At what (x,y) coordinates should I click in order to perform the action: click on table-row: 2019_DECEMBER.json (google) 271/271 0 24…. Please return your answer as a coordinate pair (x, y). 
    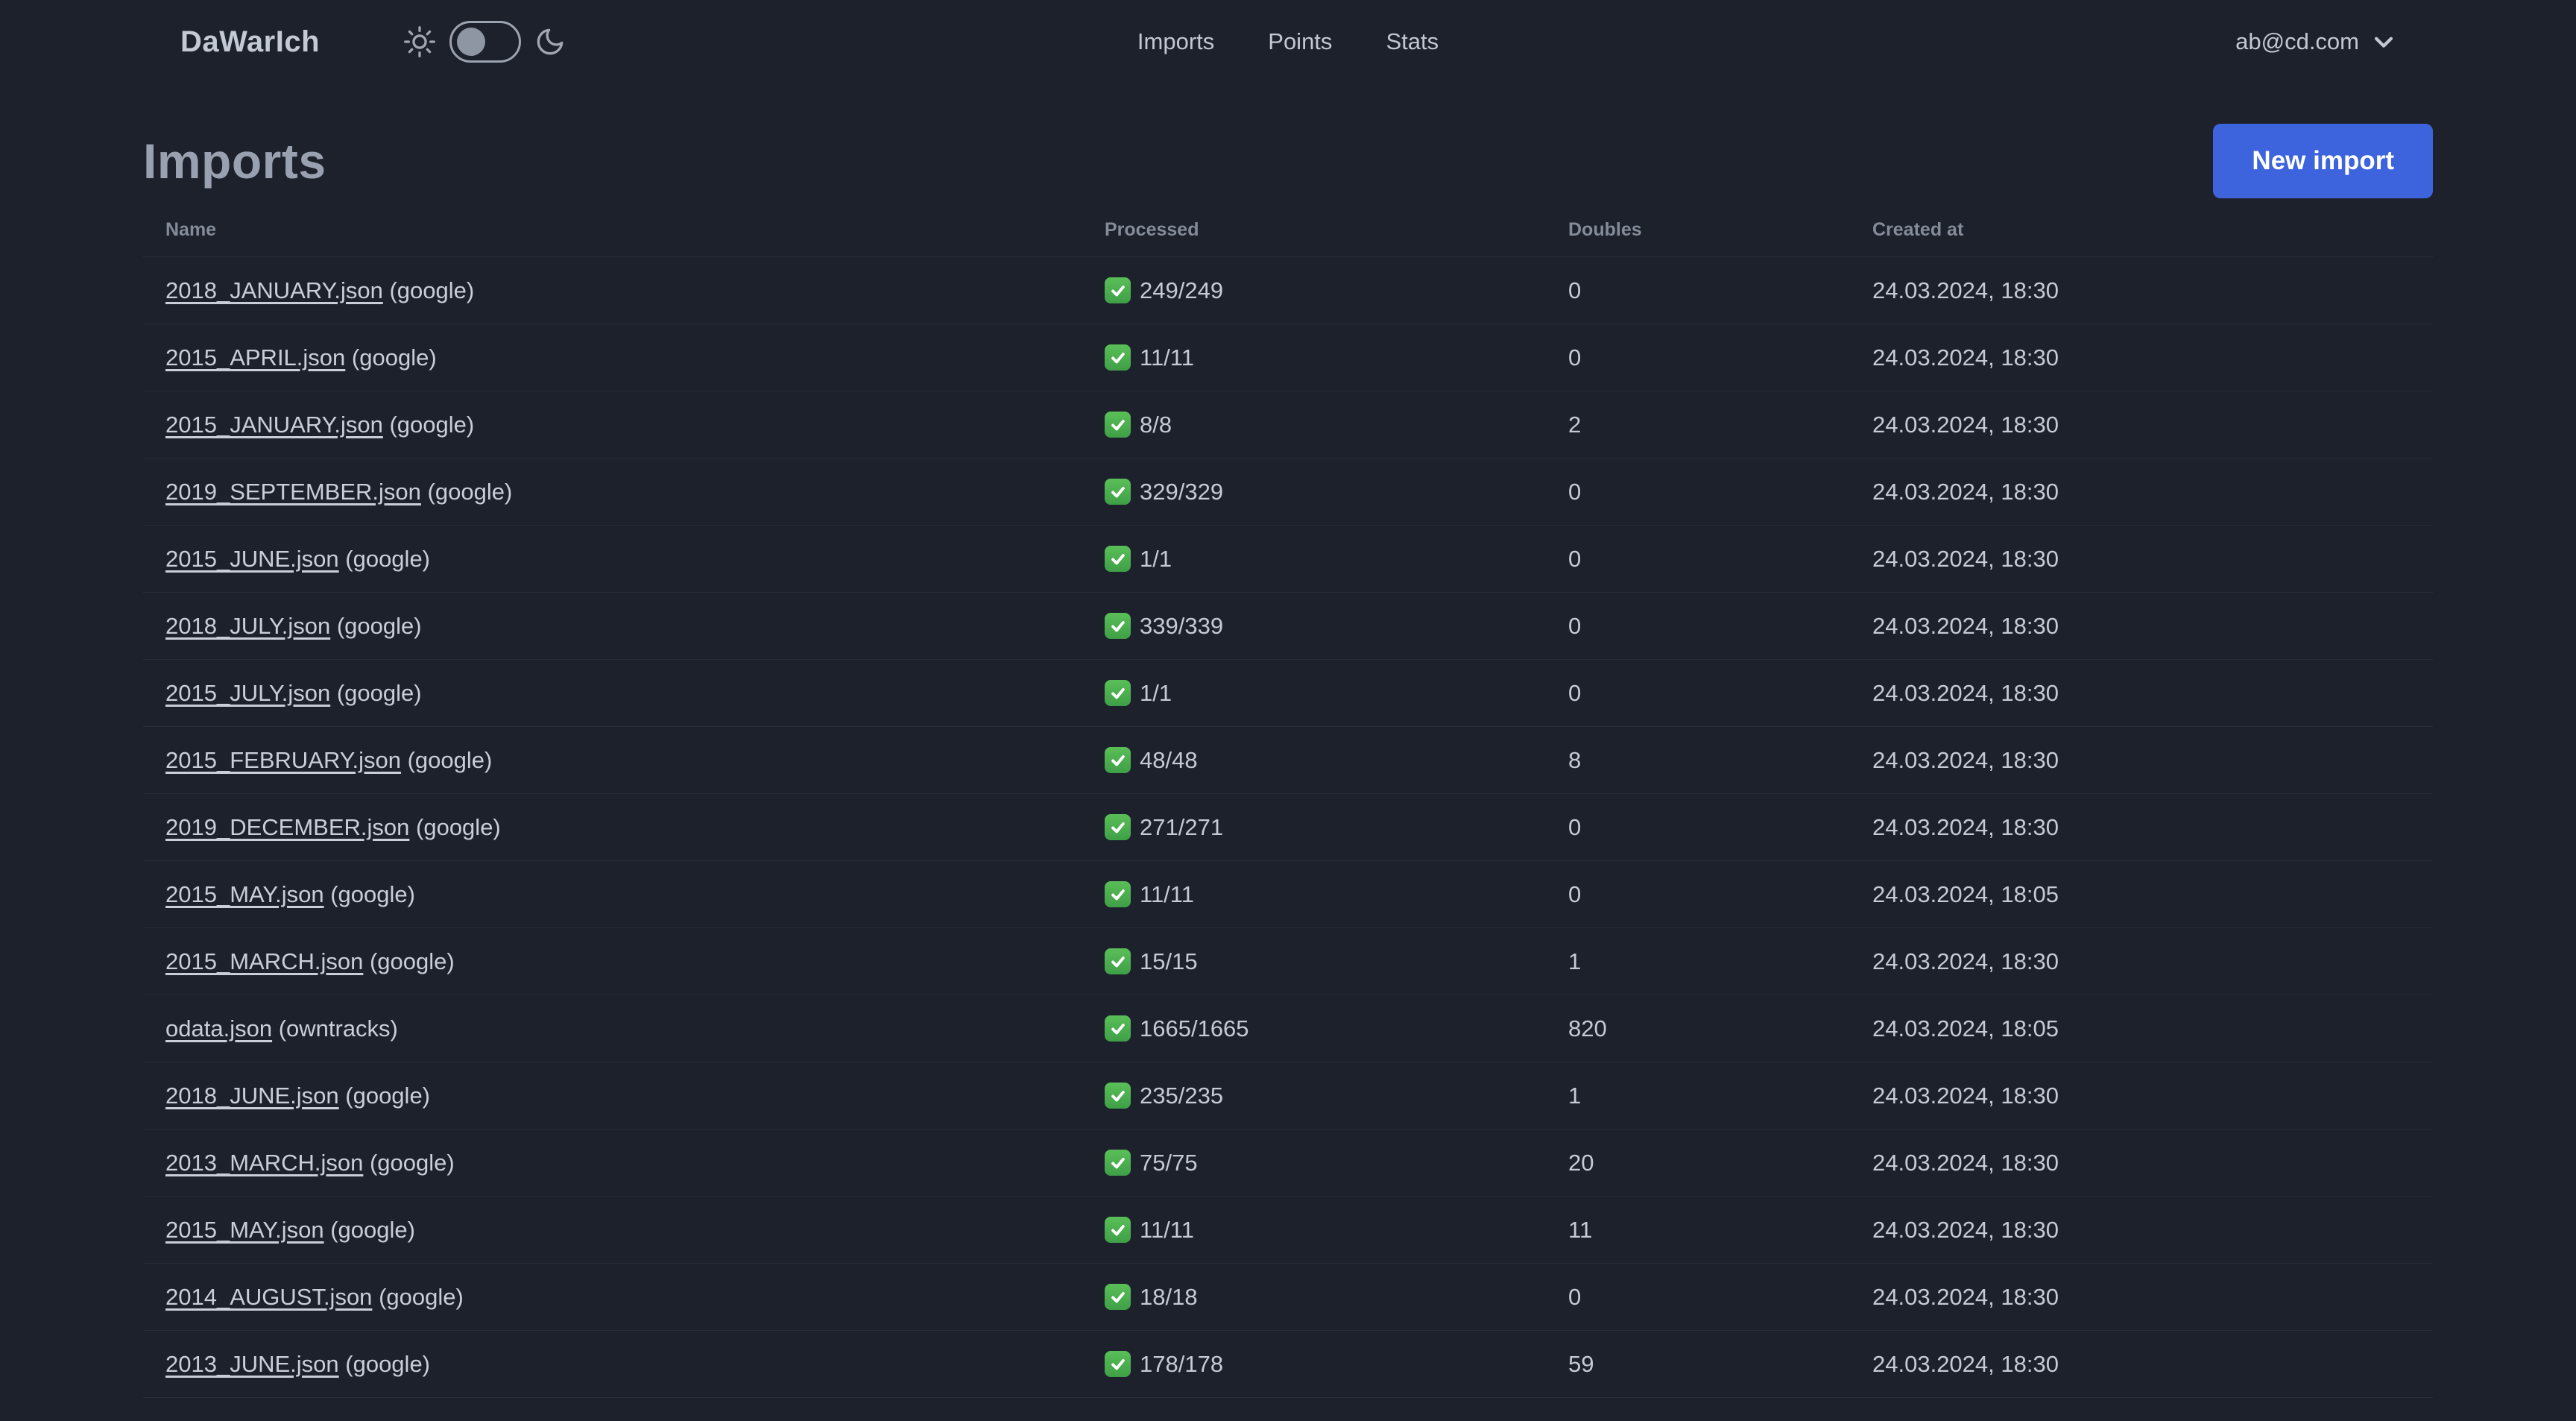
    Looking at the image, I should click on (1288, 827).